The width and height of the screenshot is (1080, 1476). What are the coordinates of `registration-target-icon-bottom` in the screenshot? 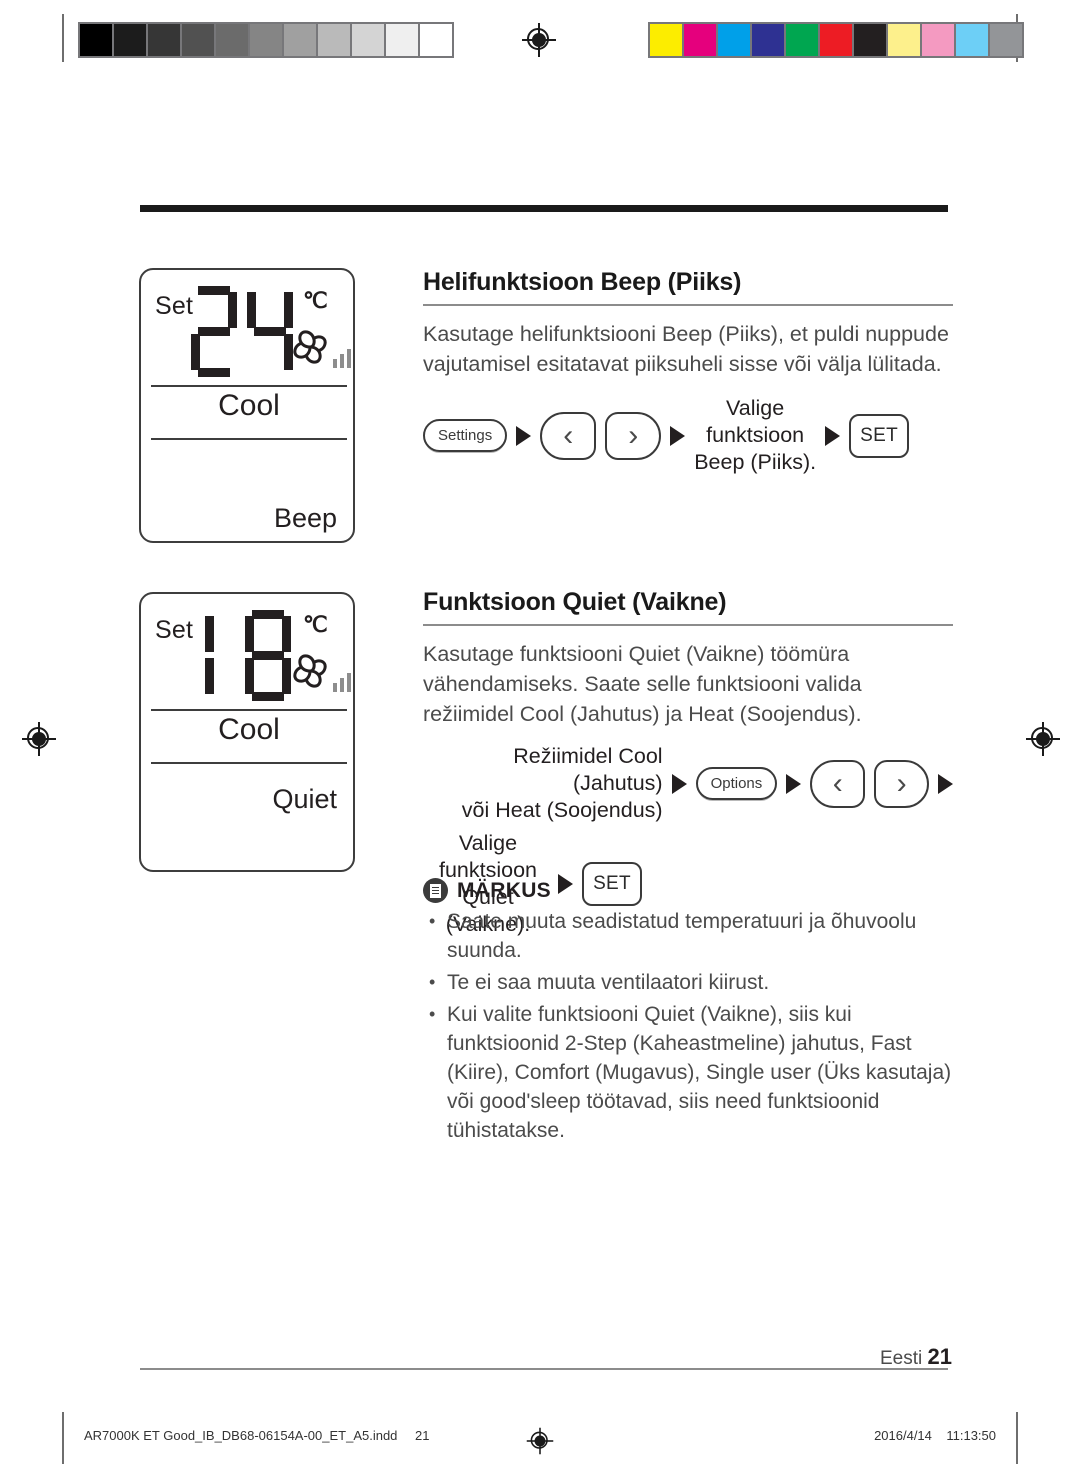 It's located at (540, 1441).